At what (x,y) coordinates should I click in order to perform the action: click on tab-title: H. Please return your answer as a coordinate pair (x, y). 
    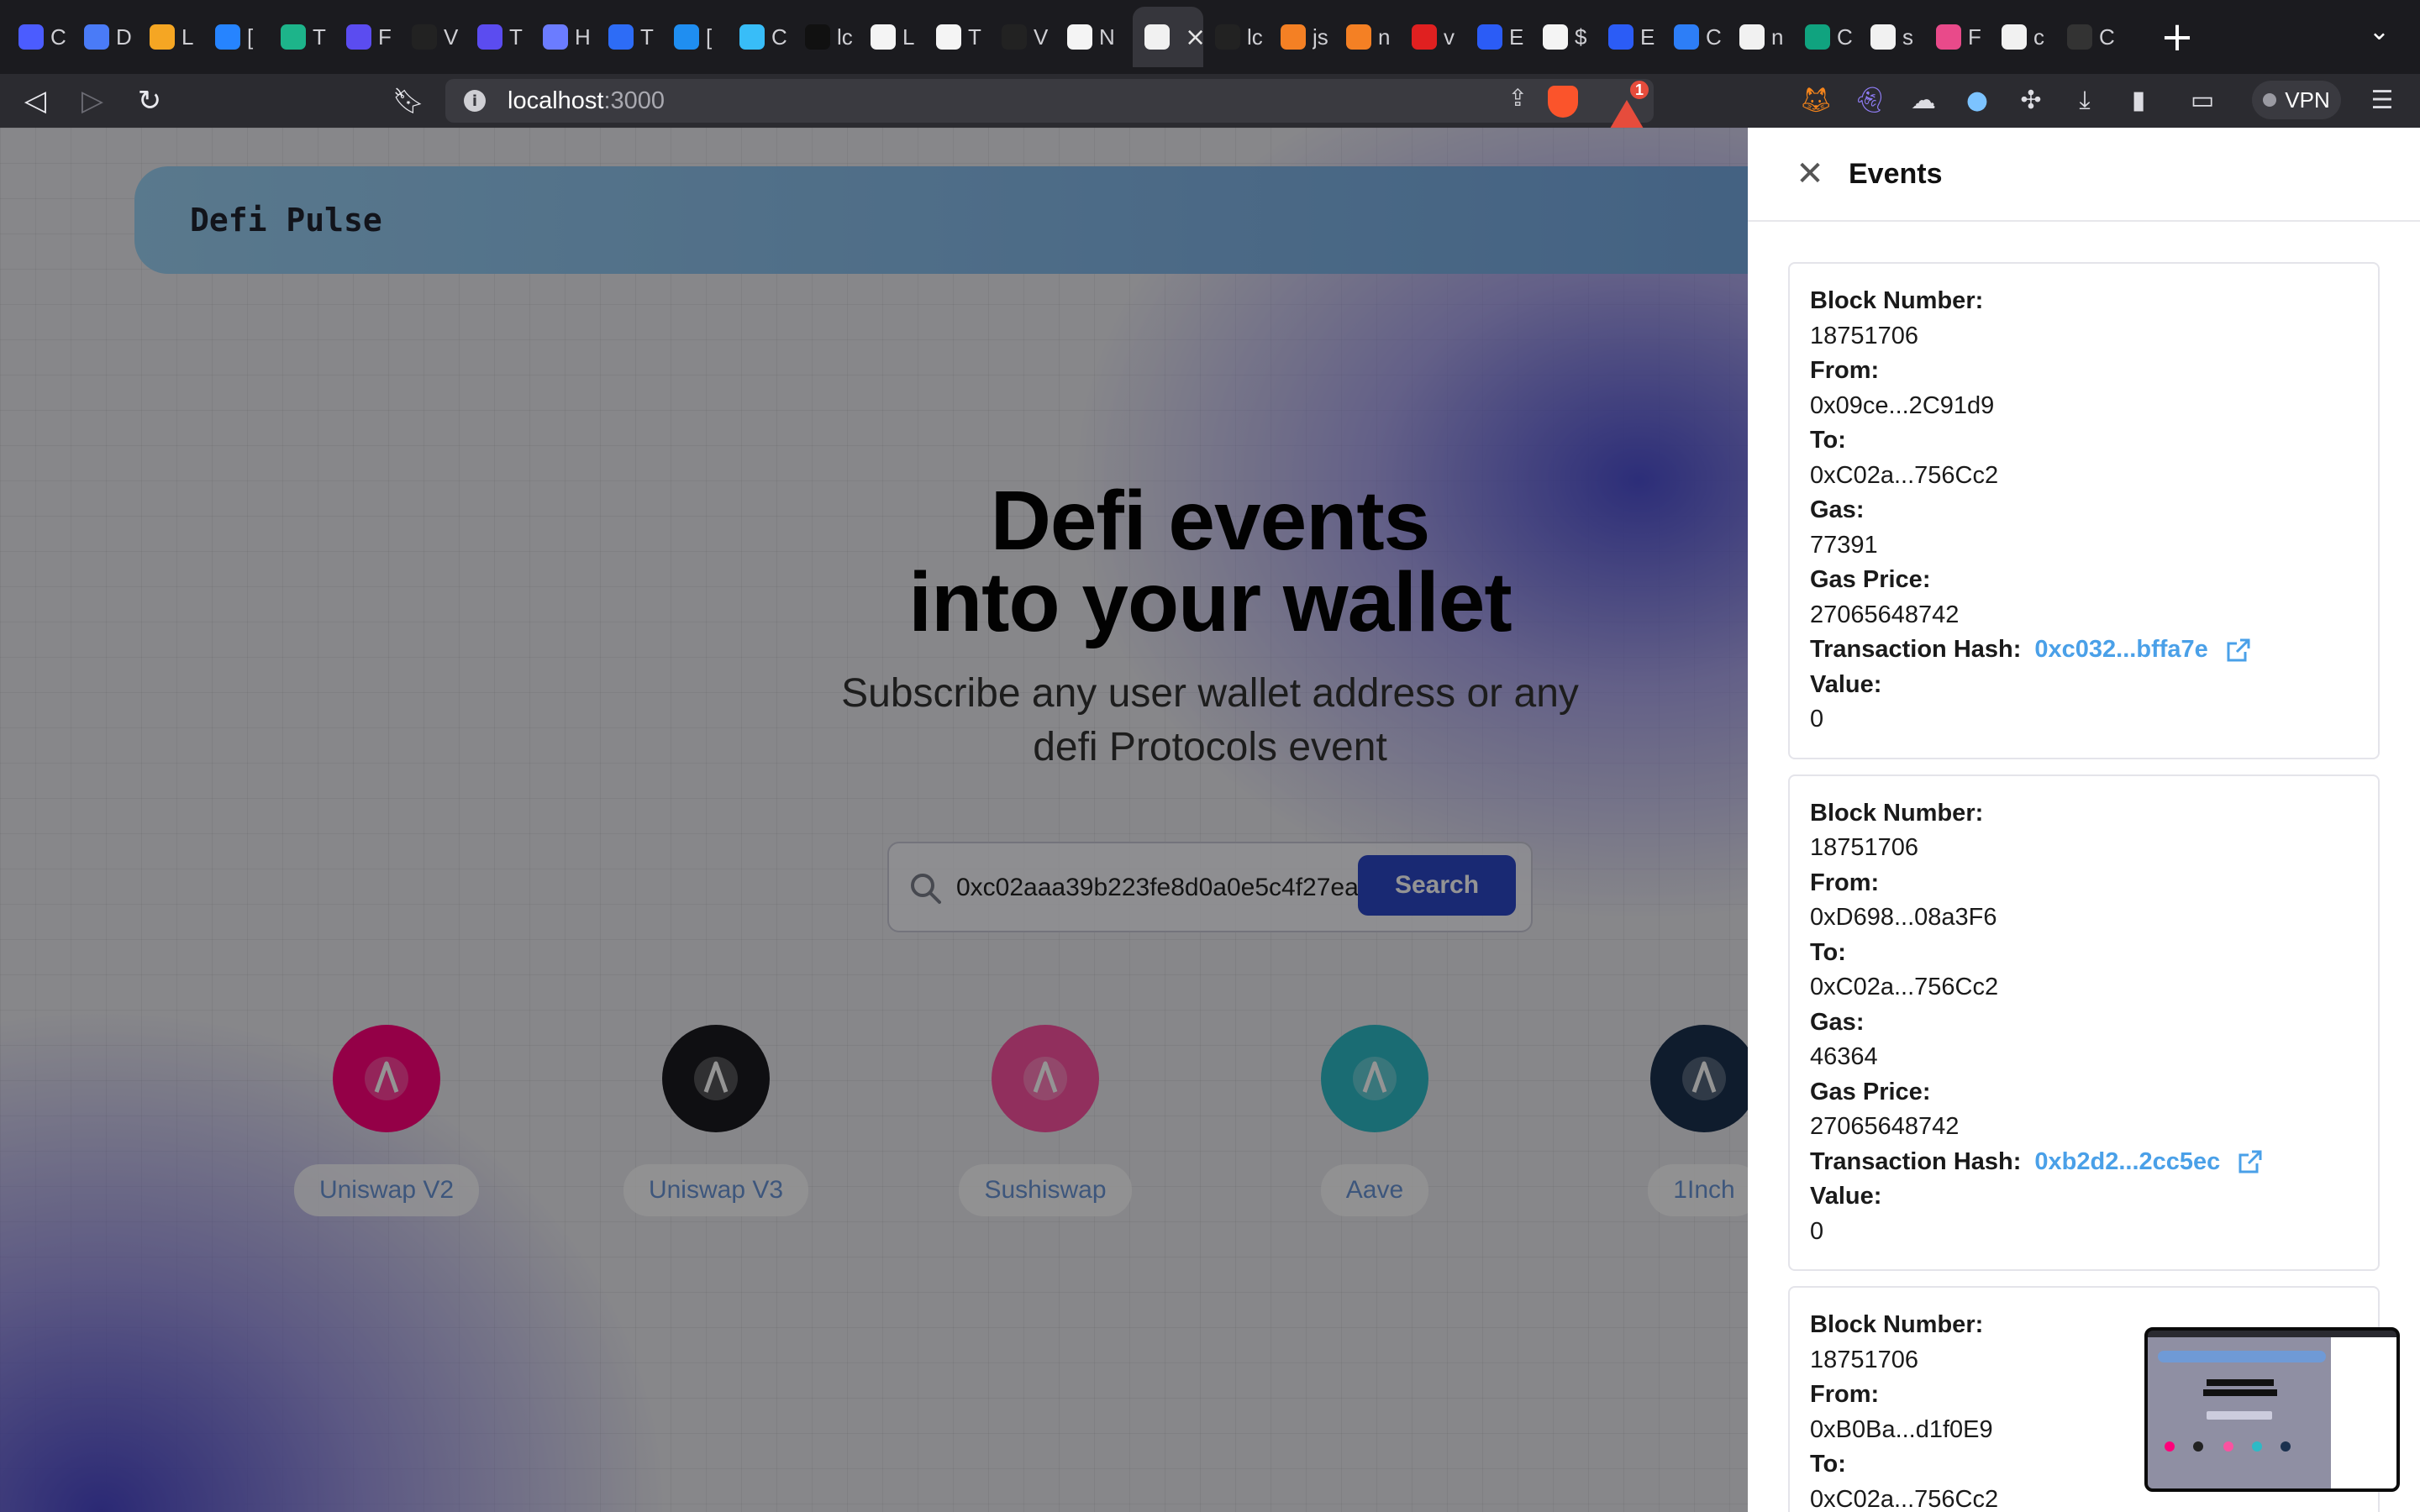
    Looking at the image, I should click on (582, 37).